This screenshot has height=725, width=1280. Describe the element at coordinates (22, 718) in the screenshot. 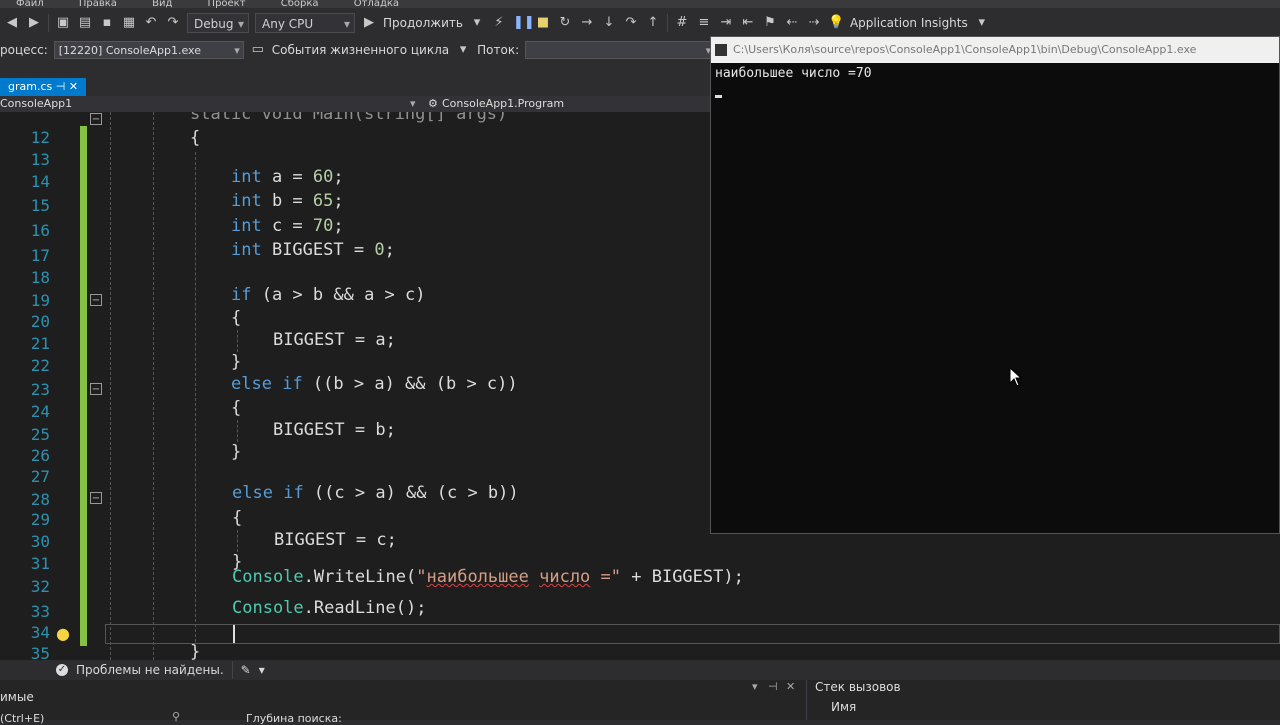

I see `search-hint: (Ctrl+E)` at that location.